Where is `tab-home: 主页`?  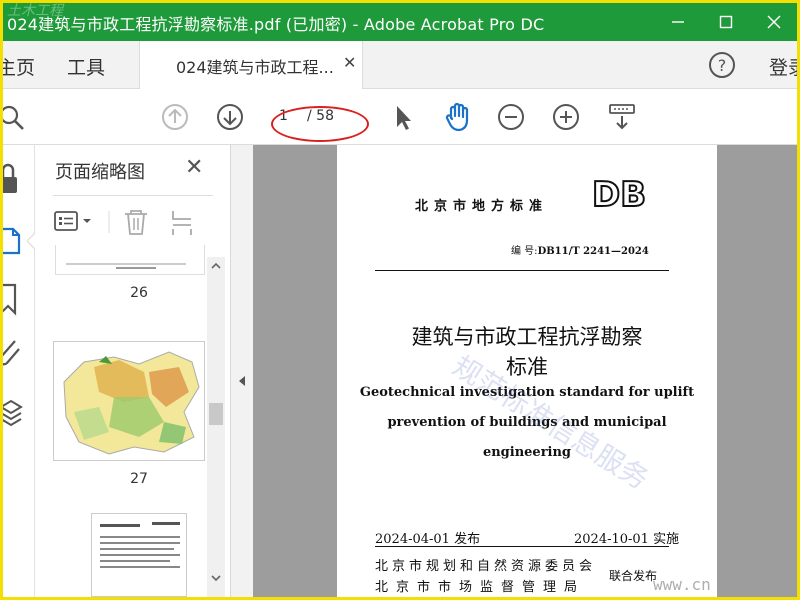
tab-home: 主页 is located at coordinates (19, 66).